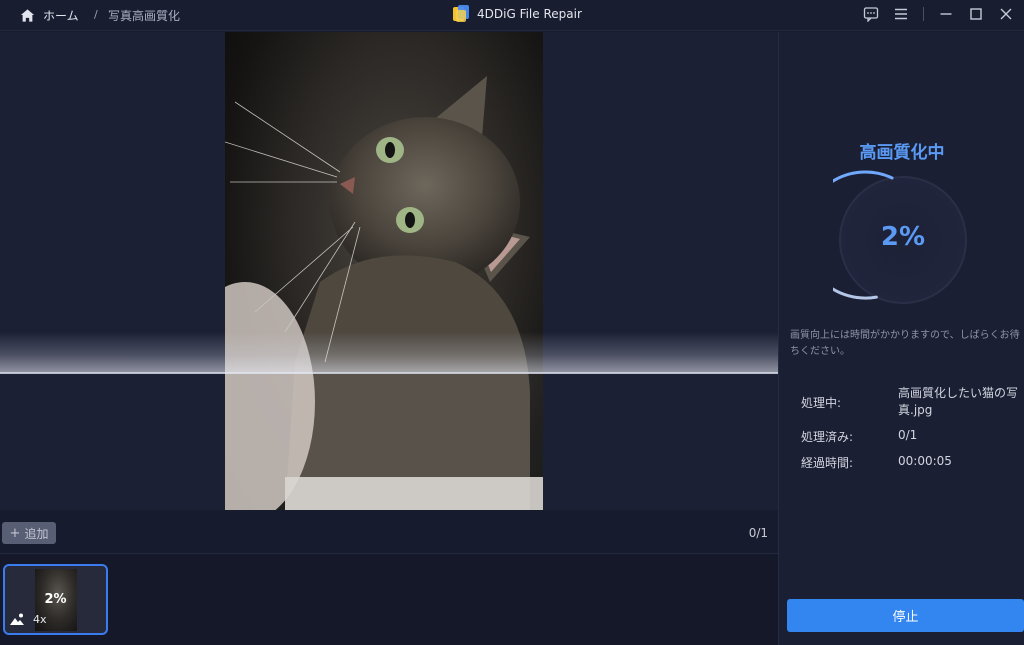 This screenshot has width=1024, height=645. I want to click on feedback-icon, so click(871, 14).